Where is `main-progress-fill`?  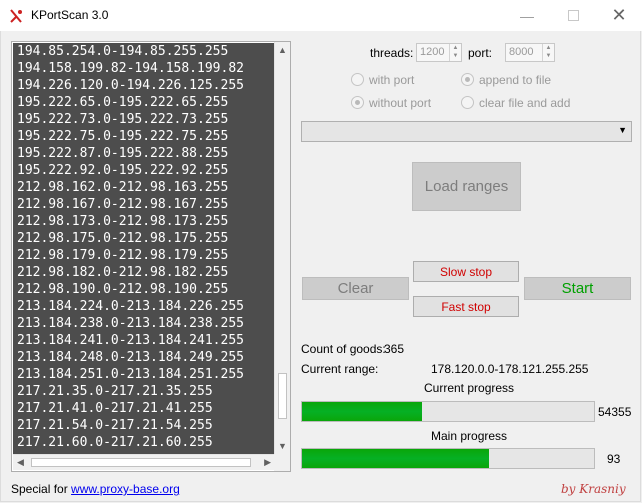
main-progress-fill is located at coordinates (395, 458).